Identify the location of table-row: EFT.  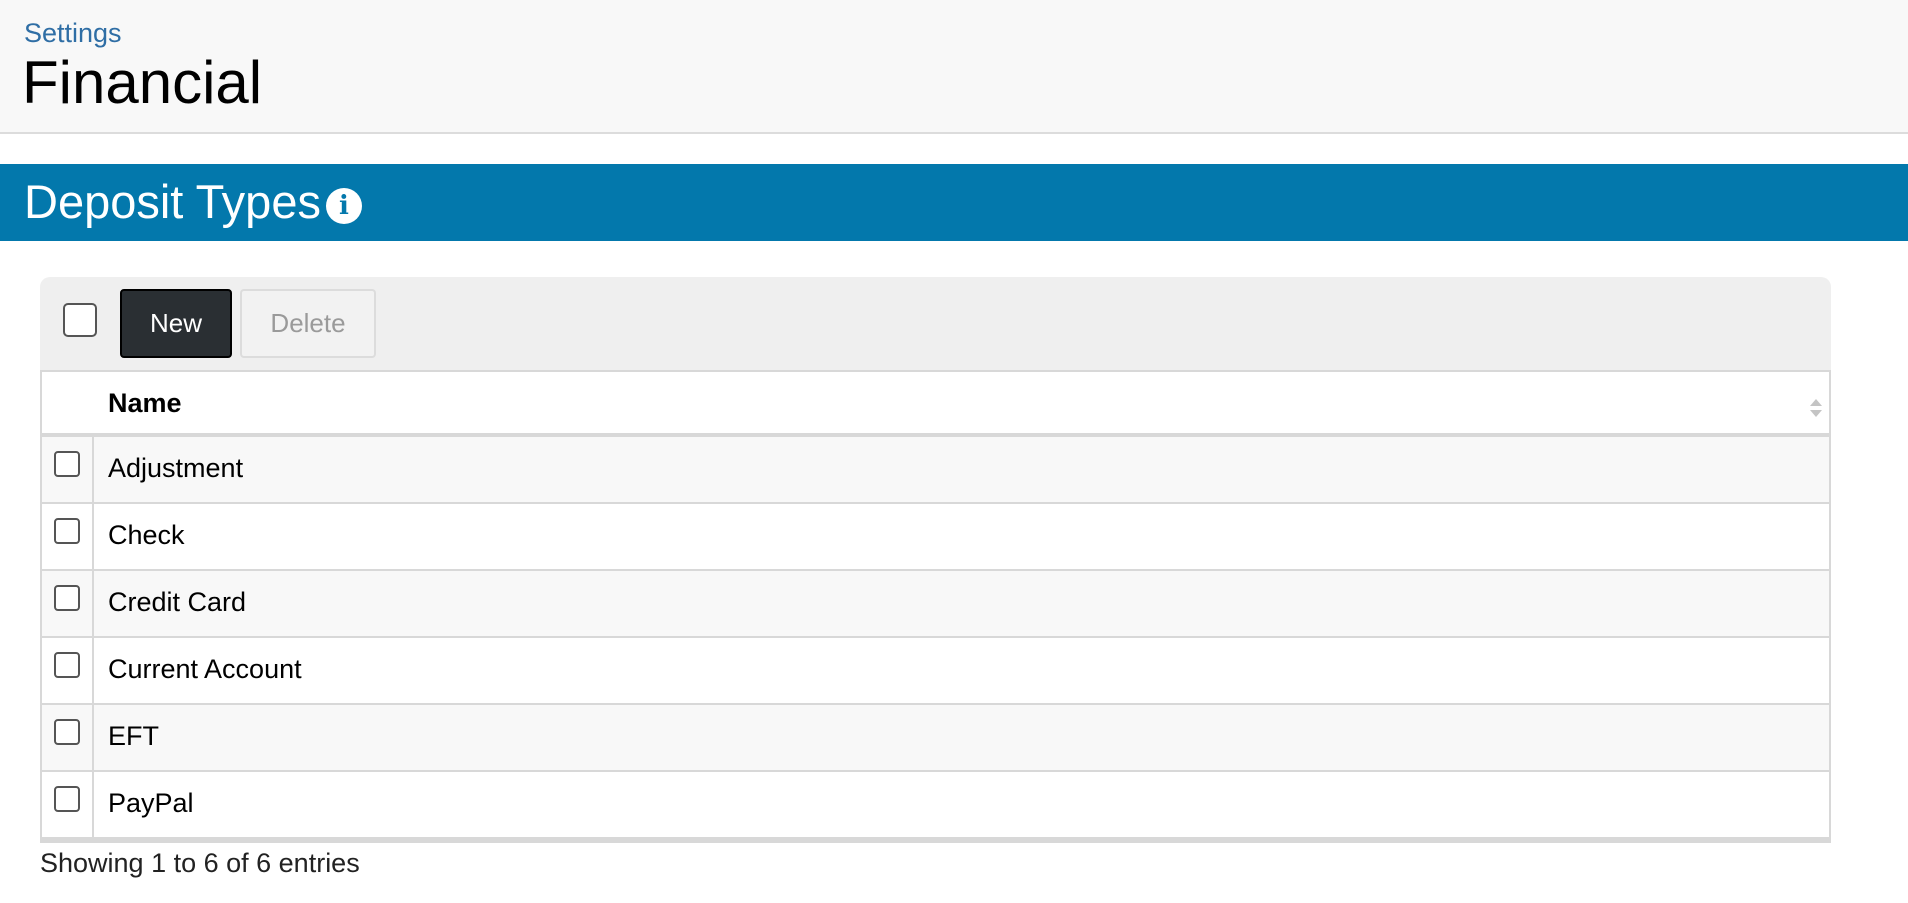
(935, 738).